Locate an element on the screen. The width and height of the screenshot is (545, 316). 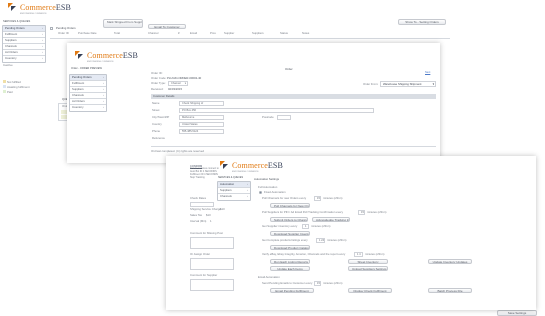
product-listings-text: Get Complete products listings every is located at coordinates (285, 240).